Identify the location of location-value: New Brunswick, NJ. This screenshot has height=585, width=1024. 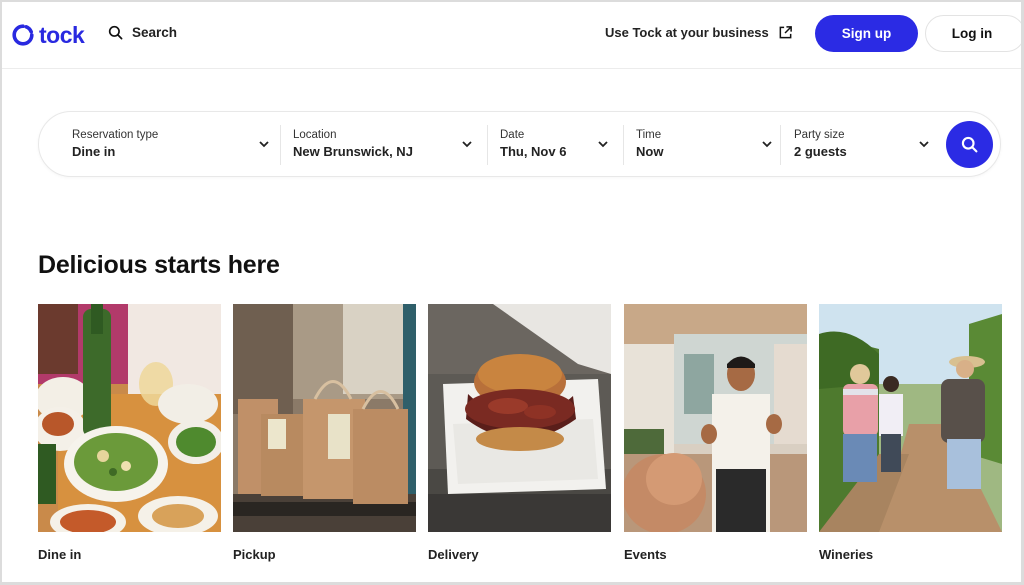
(353, 151).